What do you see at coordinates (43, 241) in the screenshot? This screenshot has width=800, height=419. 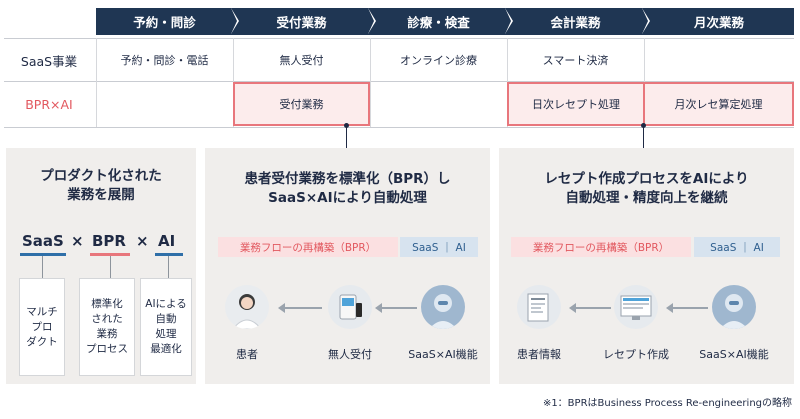 I see `formula-saas: SaaS` at bounding box center [43, 241].